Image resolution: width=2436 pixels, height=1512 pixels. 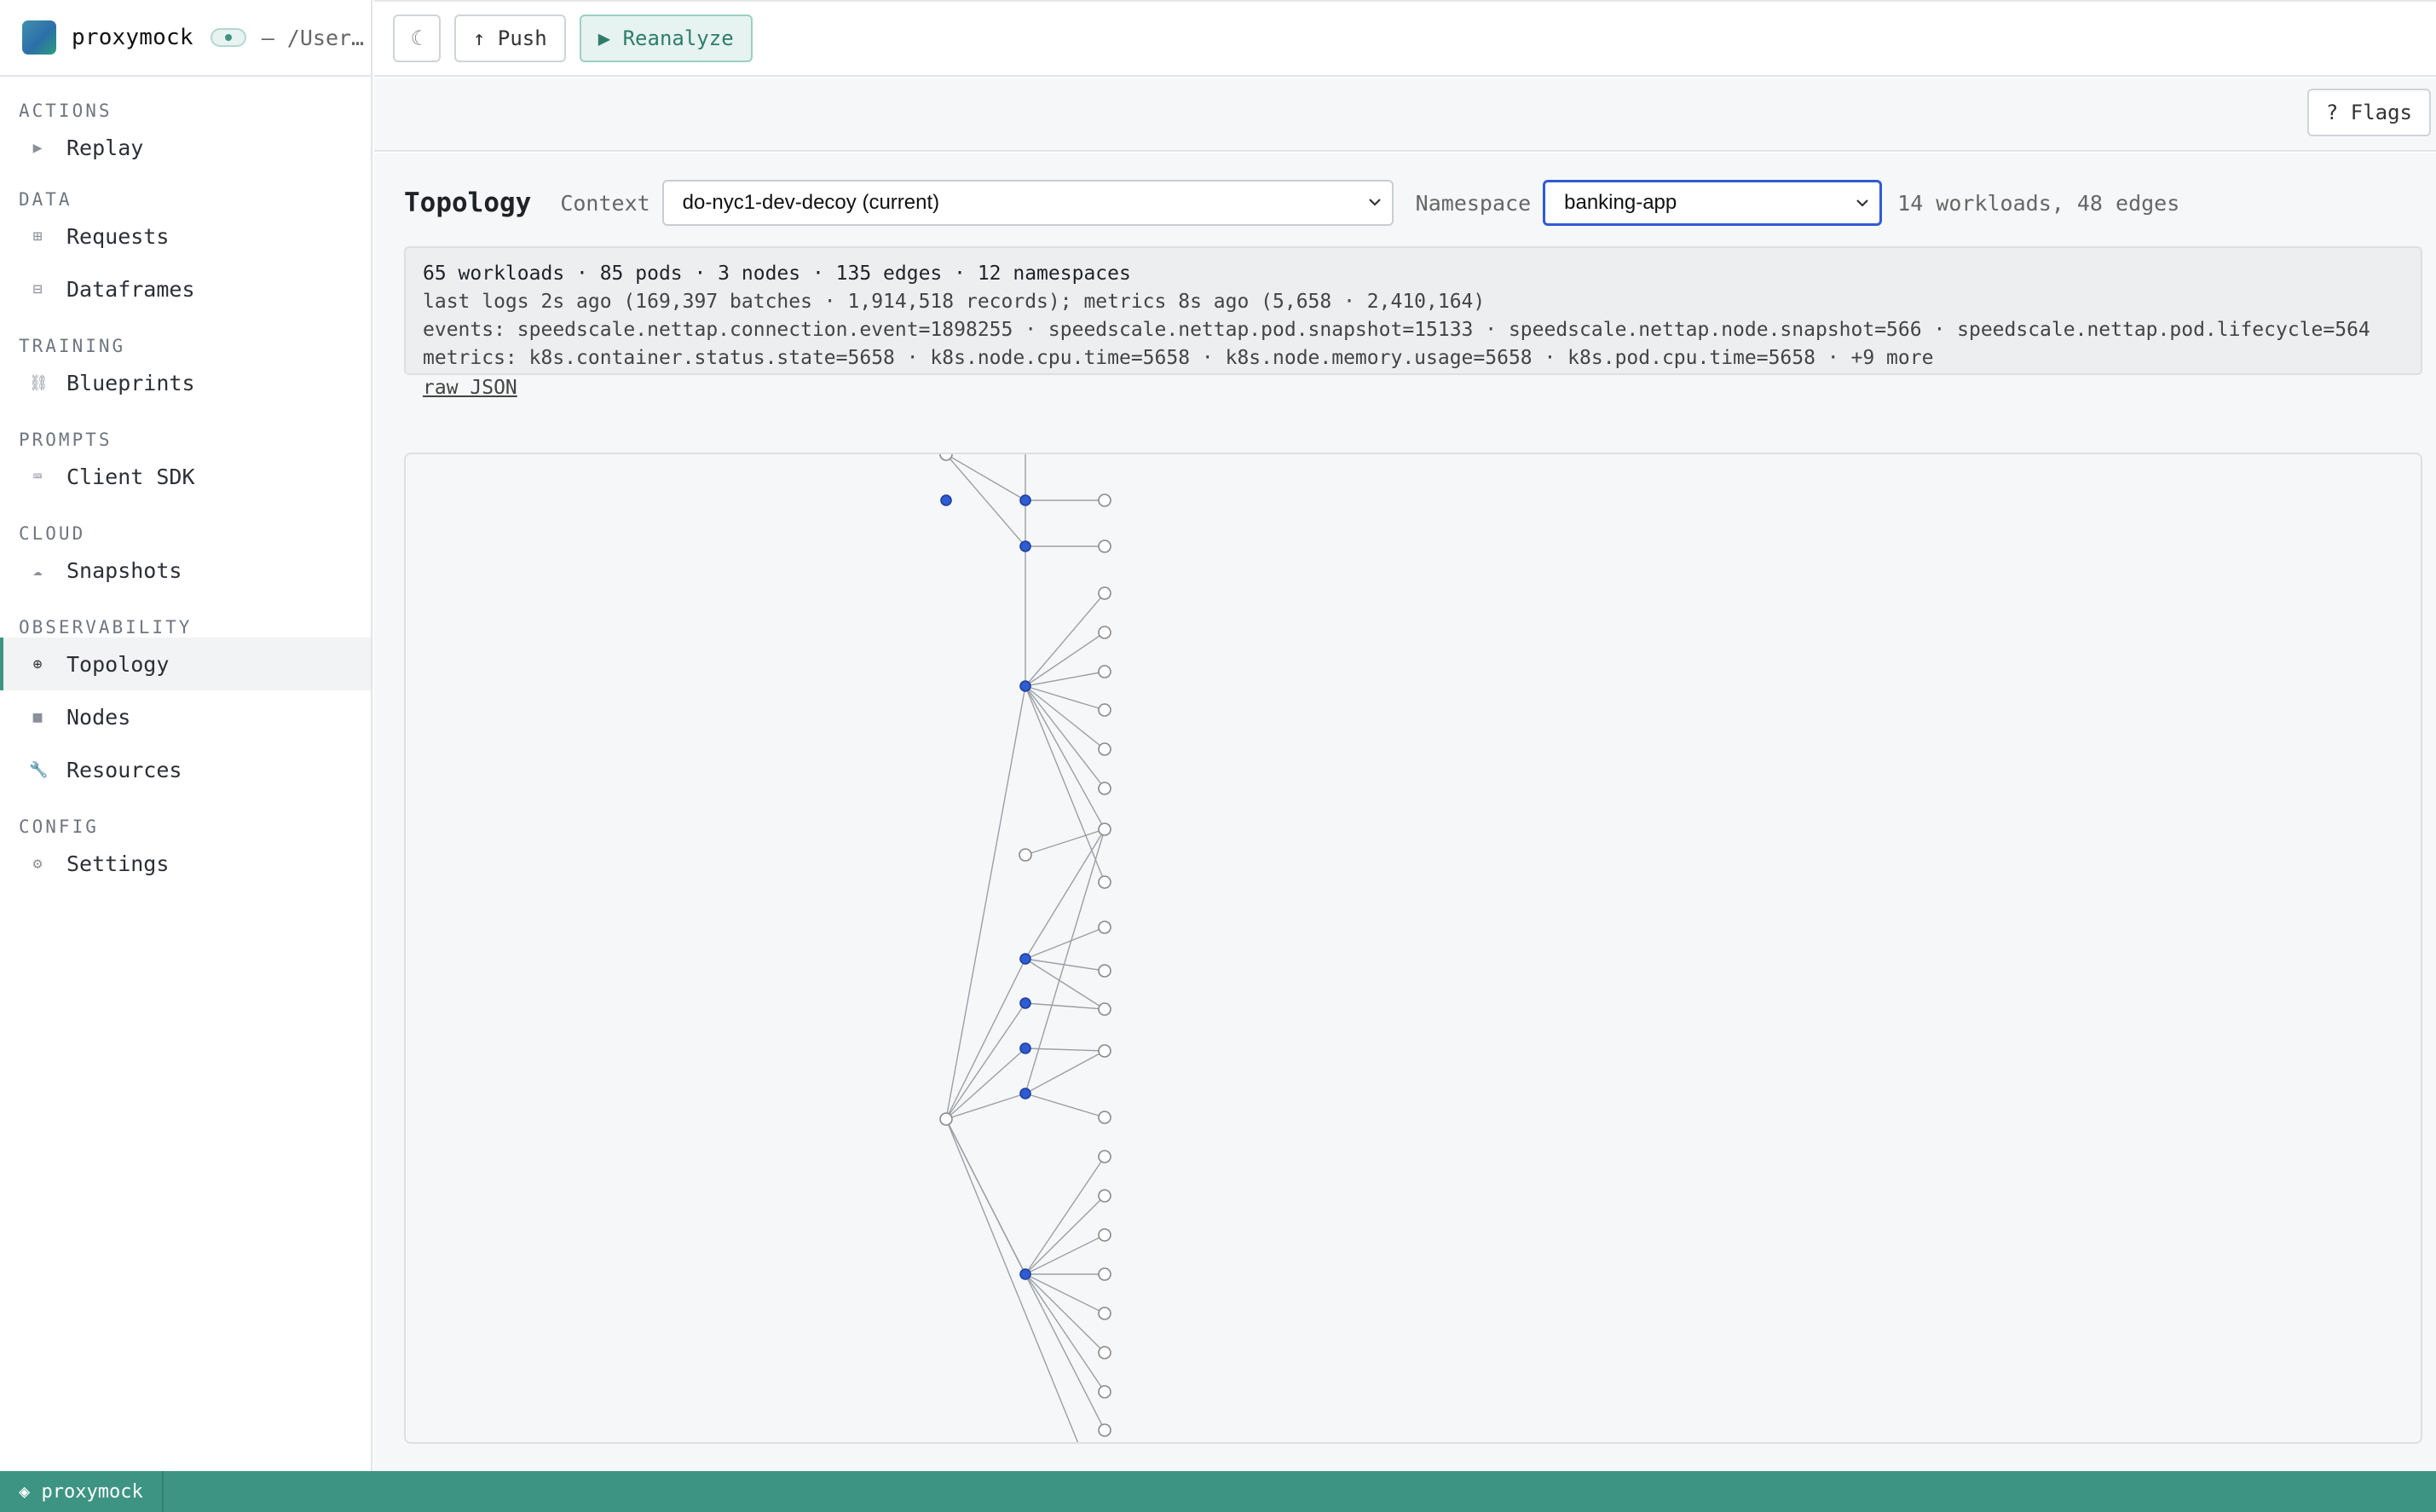 I want to click on sidebar-item-topology: ⊕ Topology, so click(x=185, y=664).